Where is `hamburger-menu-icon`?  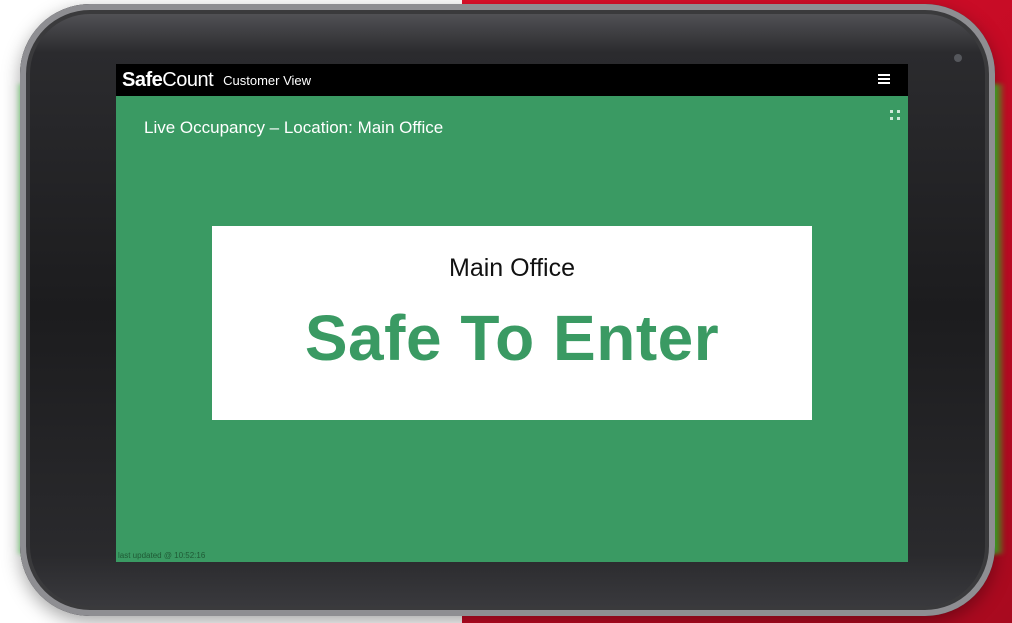 hamburger-menu-icon is located at coordinates (884, 79).